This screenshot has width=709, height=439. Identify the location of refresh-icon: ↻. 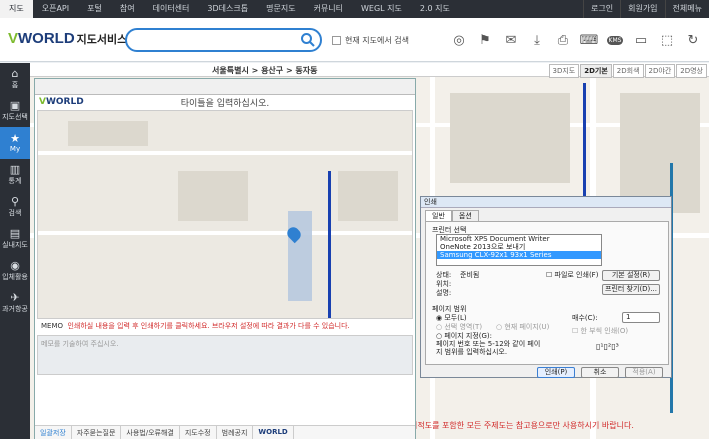
(693, 40).